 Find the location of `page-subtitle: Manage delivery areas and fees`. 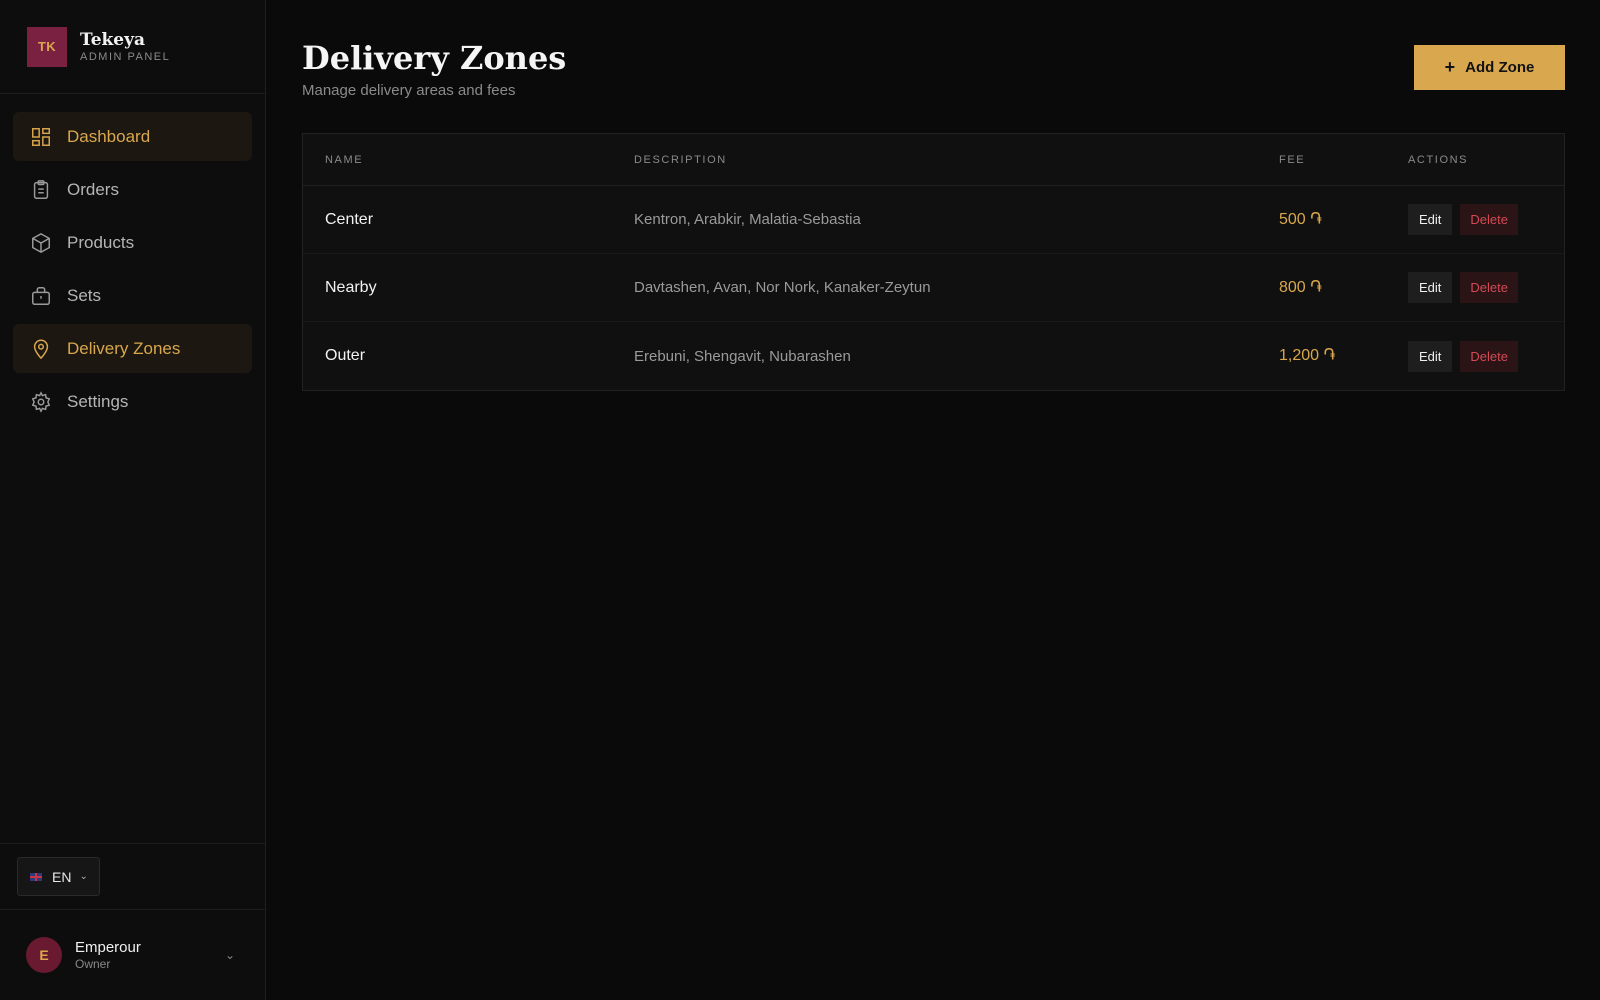

page-subtitle: Manage delivery areas and fees is located at coordinates (409, 90).